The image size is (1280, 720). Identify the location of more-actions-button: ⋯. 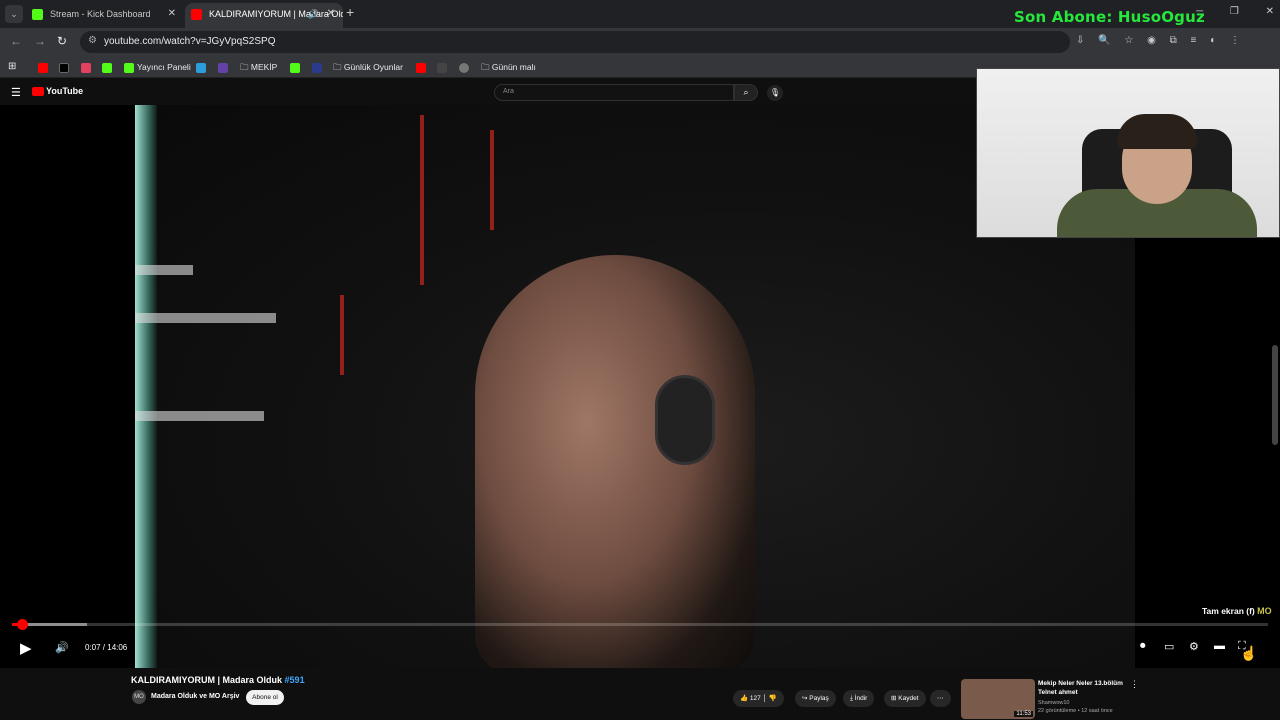
(940, 698).